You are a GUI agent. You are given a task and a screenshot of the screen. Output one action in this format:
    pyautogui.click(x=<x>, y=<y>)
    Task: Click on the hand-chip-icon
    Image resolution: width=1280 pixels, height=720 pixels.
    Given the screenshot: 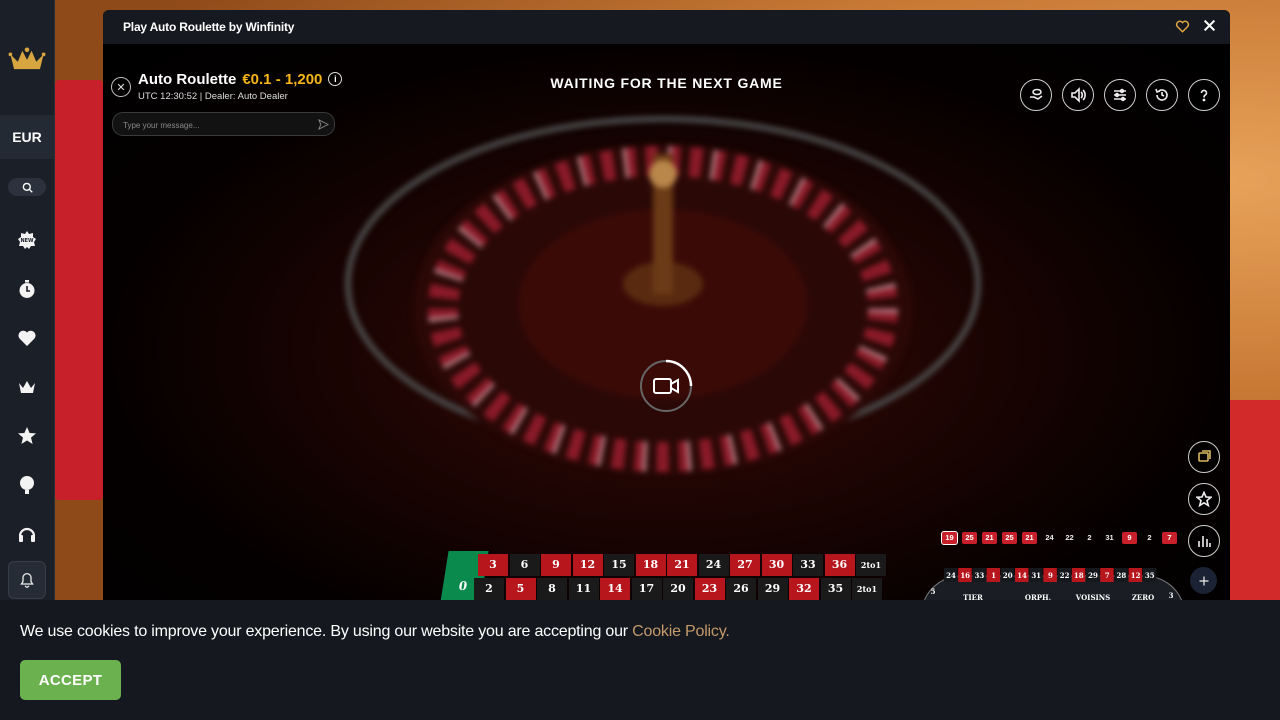 What is the action you would take?
    pyautogui.click(x=1036, y=94)
    